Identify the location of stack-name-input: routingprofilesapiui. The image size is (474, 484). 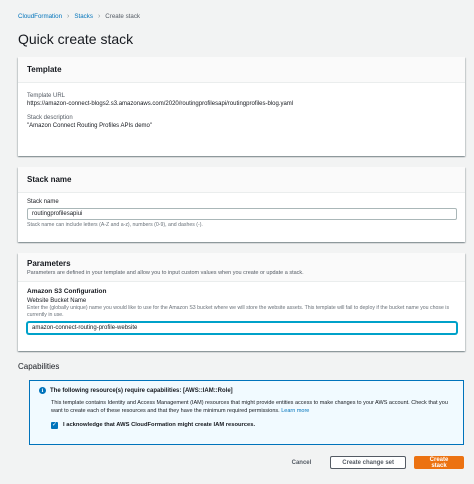
(242, 214).